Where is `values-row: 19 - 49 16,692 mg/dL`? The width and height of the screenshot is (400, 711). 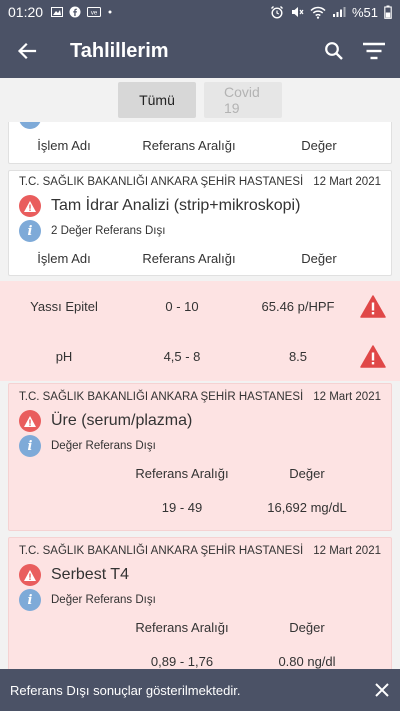 values-row: 19 - 49 16,692 mg/dL is located at coordinates (255, 507).